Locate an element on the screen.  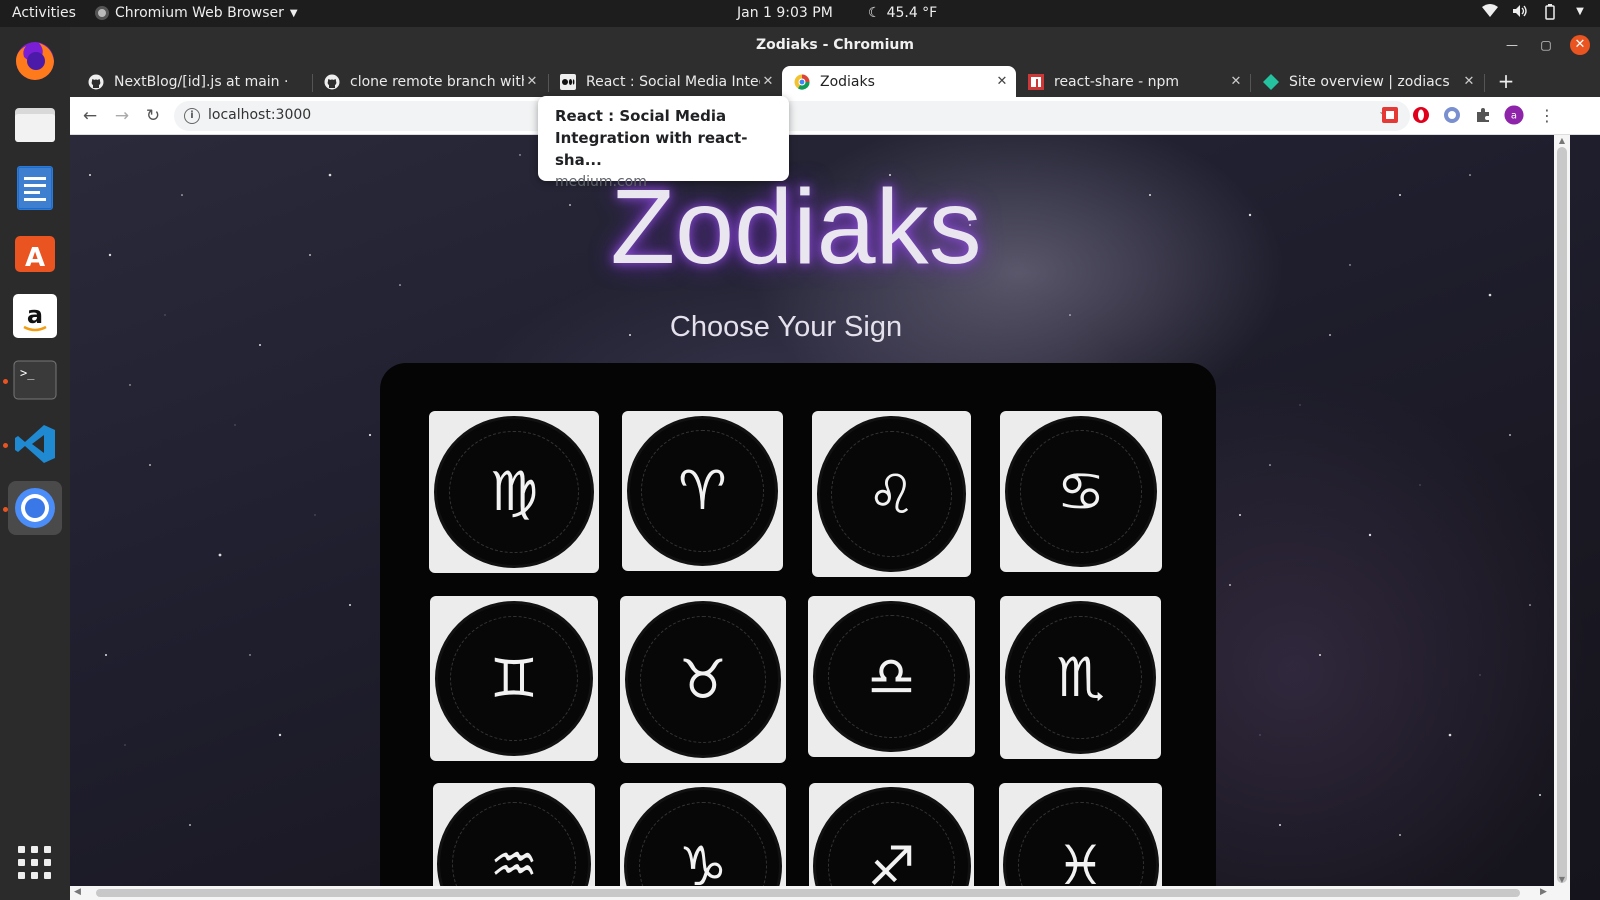
sign-card-pisces: ♓ is located at coordinates (1080, 841).